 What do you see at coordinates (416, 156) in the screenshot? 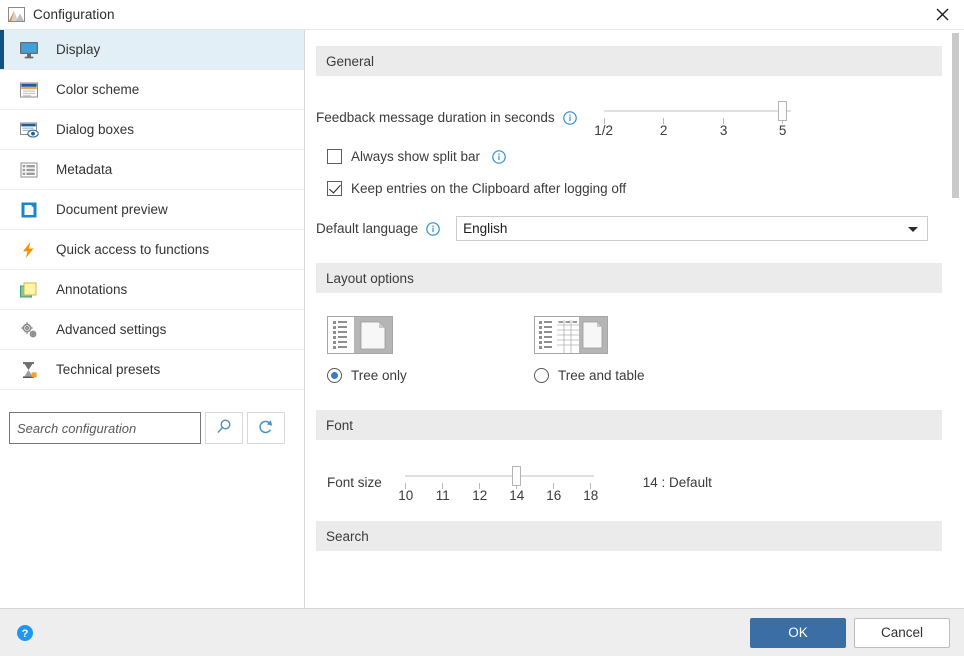
I see `always-show-split-bar-label: Always show split bar` at bounding box center [416, 156].